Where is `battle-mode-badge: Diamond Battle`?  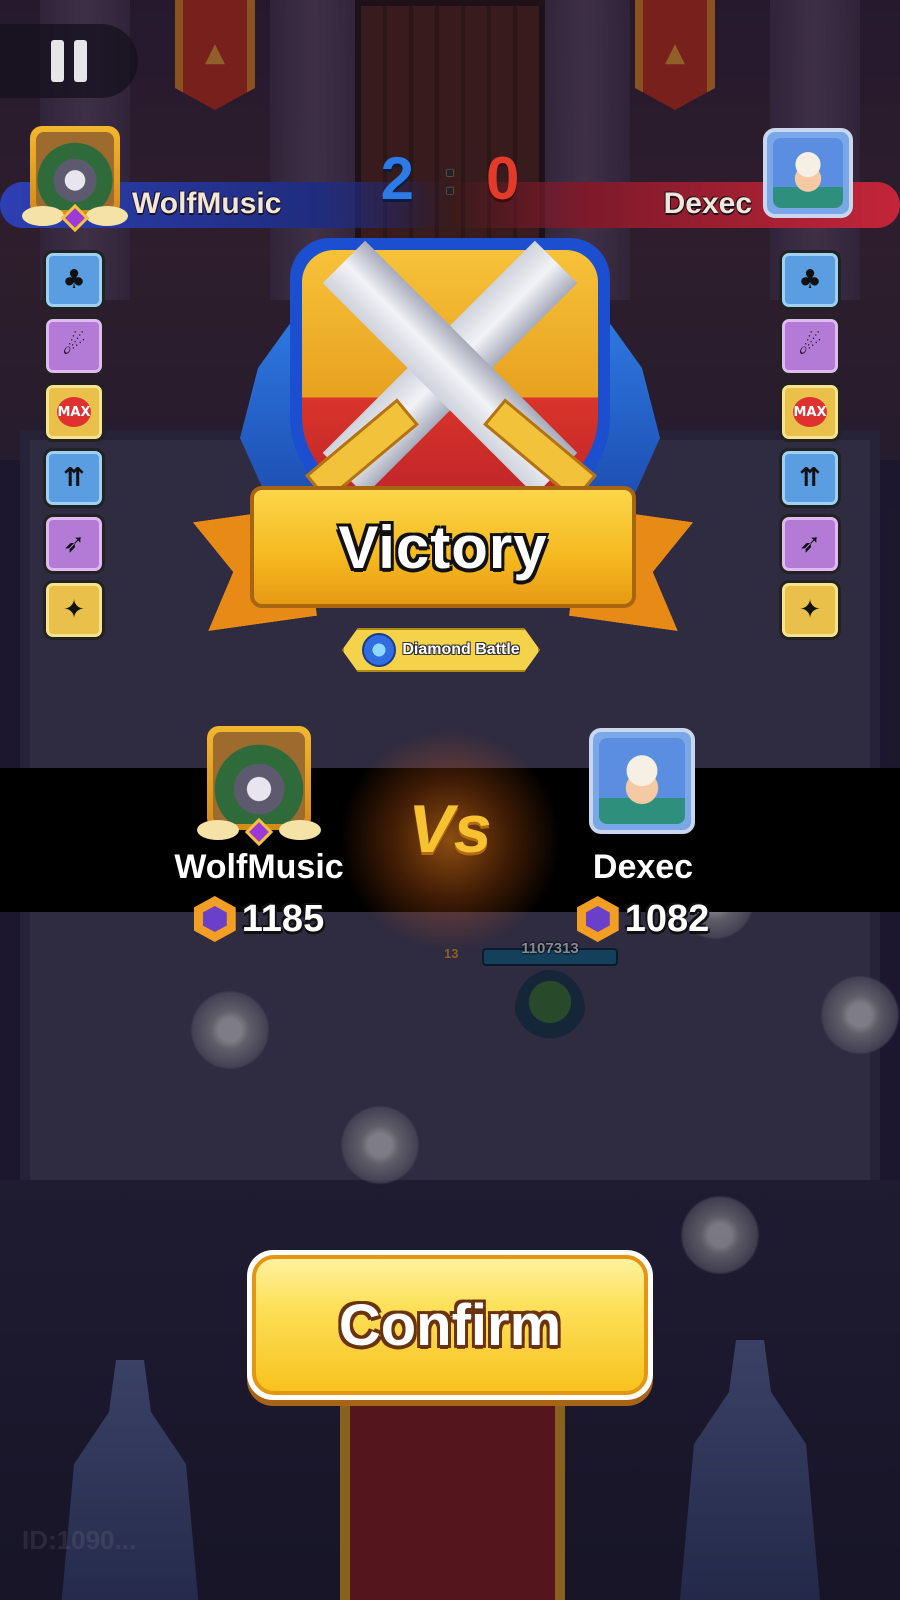 battle-mode-badge: Diamond Battle is located at coordinates (441, 650).